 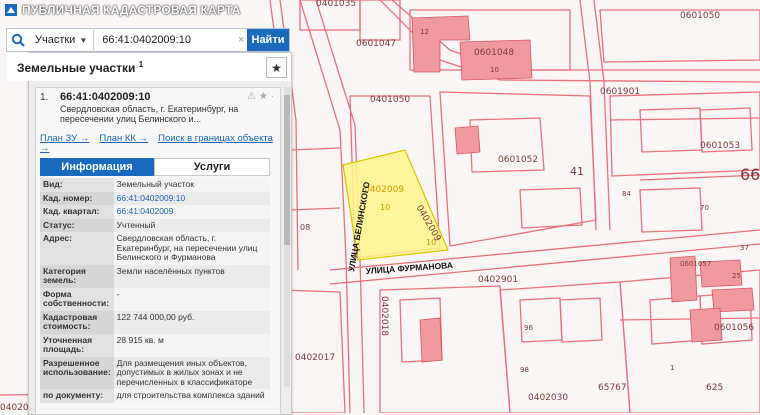 What do you see at coordinates (44, 97) in the screenshot?
I see `item-number: 1.` at bounding box center [44, 97].